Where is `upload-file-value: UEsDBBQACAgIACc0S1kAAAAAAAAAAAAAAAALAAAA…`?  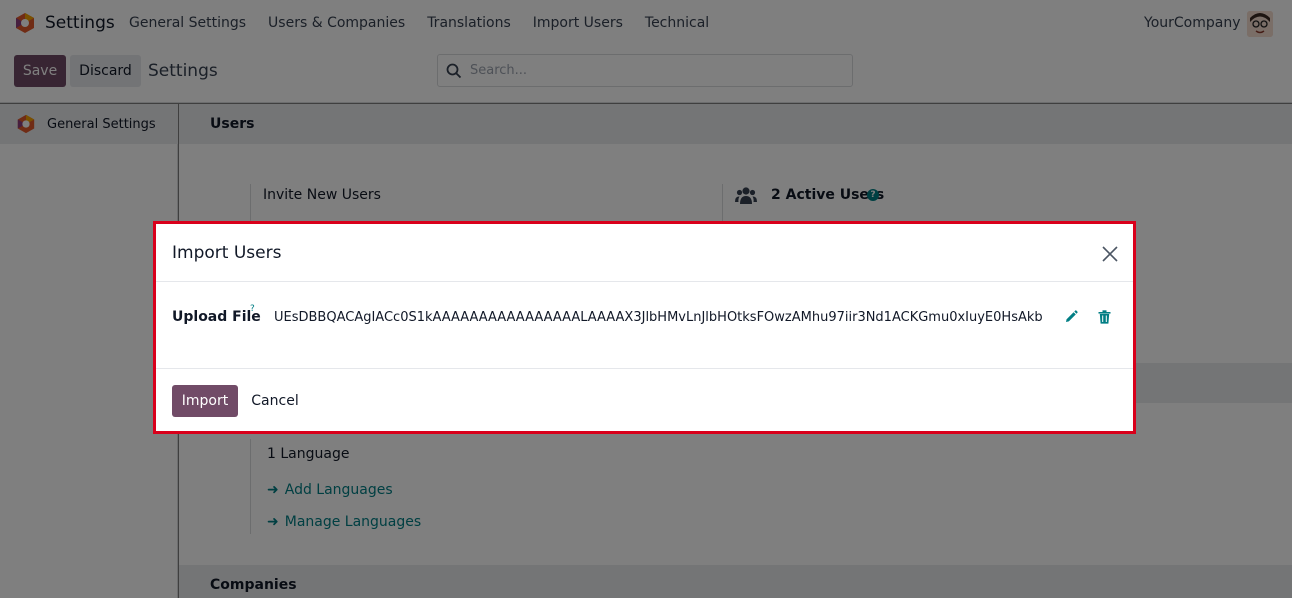
upload-file-value: UEsDBBQACAgIACc0S1kAAAAAAAAAAAAAAAALAAAA… is located at coordinates (658, 317).